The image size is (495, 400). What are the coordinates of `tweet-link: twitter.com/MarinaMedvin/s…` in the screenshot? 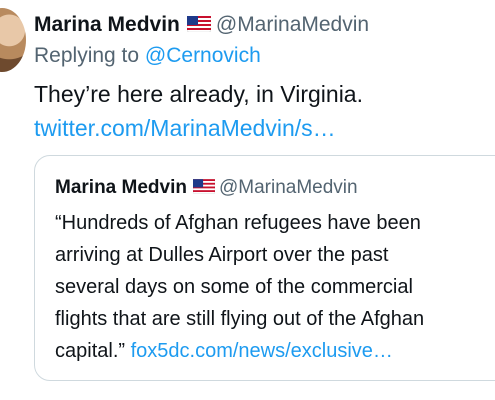 It's located at (264, 128).